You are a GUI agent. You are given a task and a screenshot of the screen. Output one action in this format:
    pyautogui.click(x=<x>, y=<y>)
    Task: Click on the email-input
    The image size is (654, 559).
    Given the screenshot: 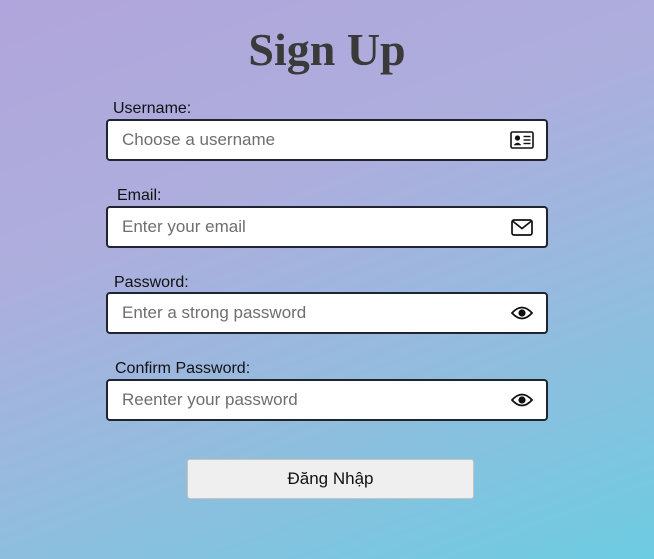 What is the action you would take?
    pyautogui.click(x=303, y=227)
    